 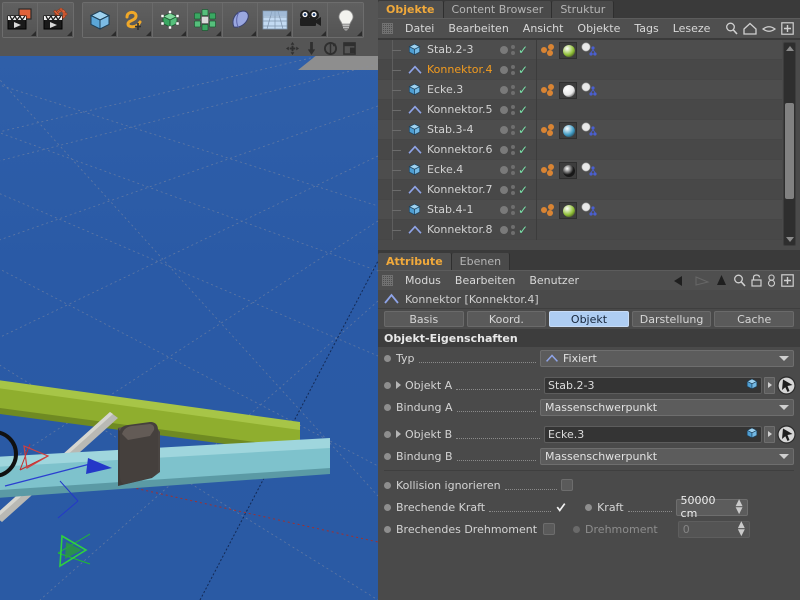 I want to click on array-button, so click(x=205, y=20).